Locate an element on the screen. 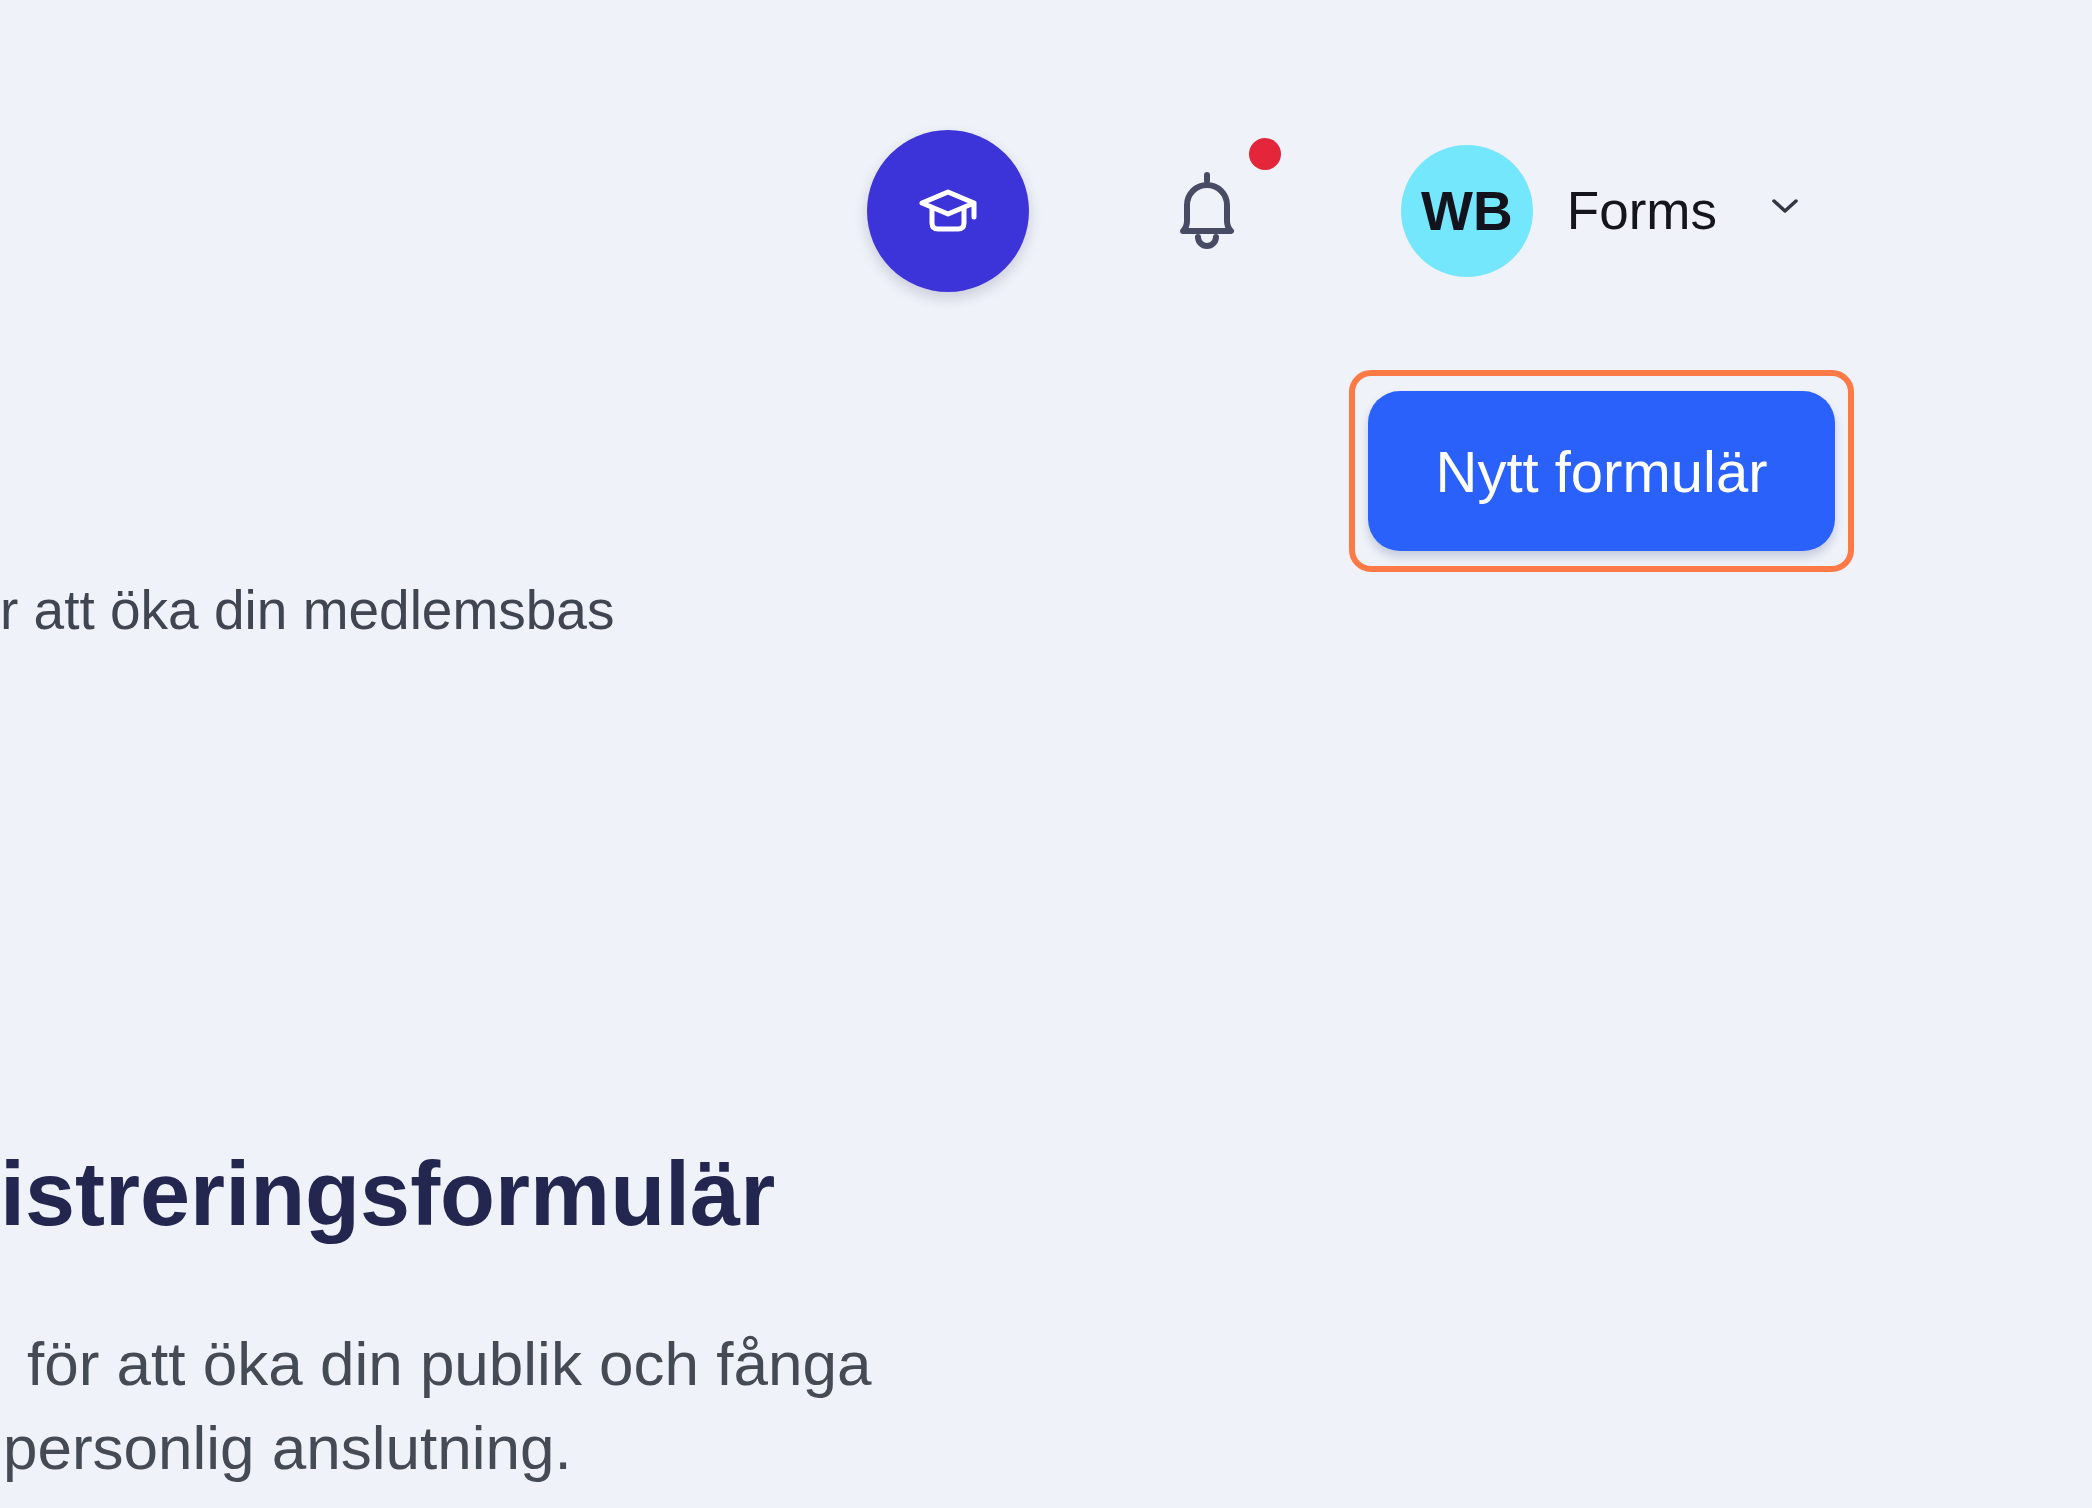  section-heading: istreringsformulär is located at coordinates (388, 1194).